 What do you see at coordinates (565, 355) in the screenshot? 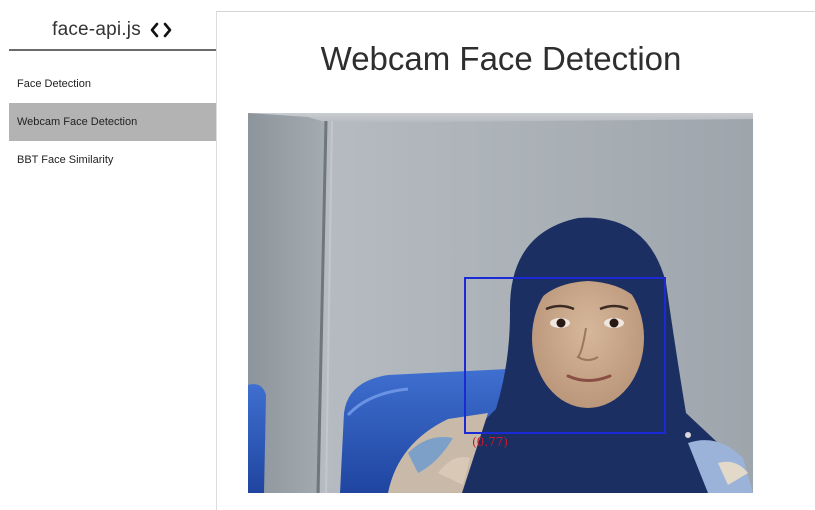
I see `face-detection-box` at bounding box center [565, 355].